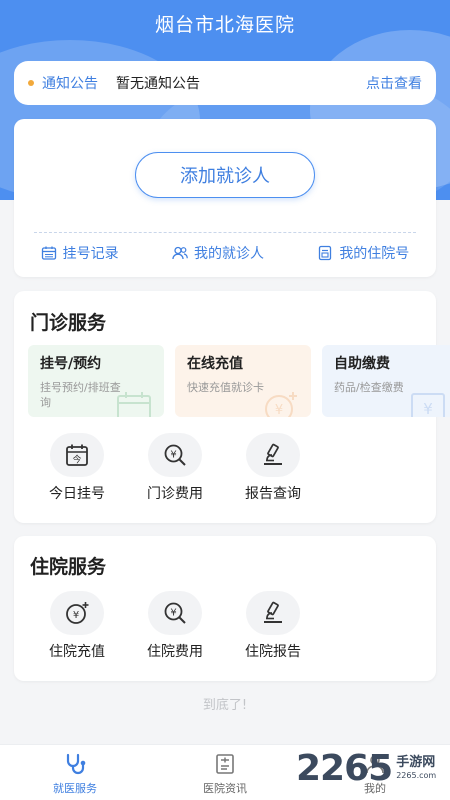  Describe the element at coordinates (225, 175) in the screenshot. I see `add-patient-button: 添加就诊人` at that location.